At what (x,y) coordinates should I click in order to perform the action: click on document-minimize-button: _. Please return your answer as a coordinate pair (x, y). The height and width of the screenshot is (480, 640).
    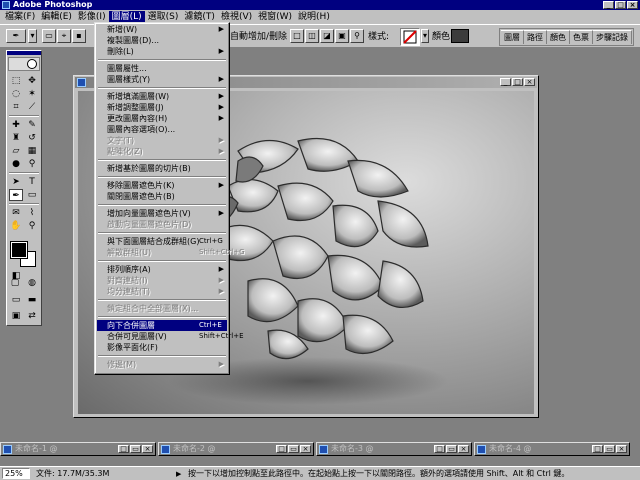
    Looking at the image, I should click on (505, 82).